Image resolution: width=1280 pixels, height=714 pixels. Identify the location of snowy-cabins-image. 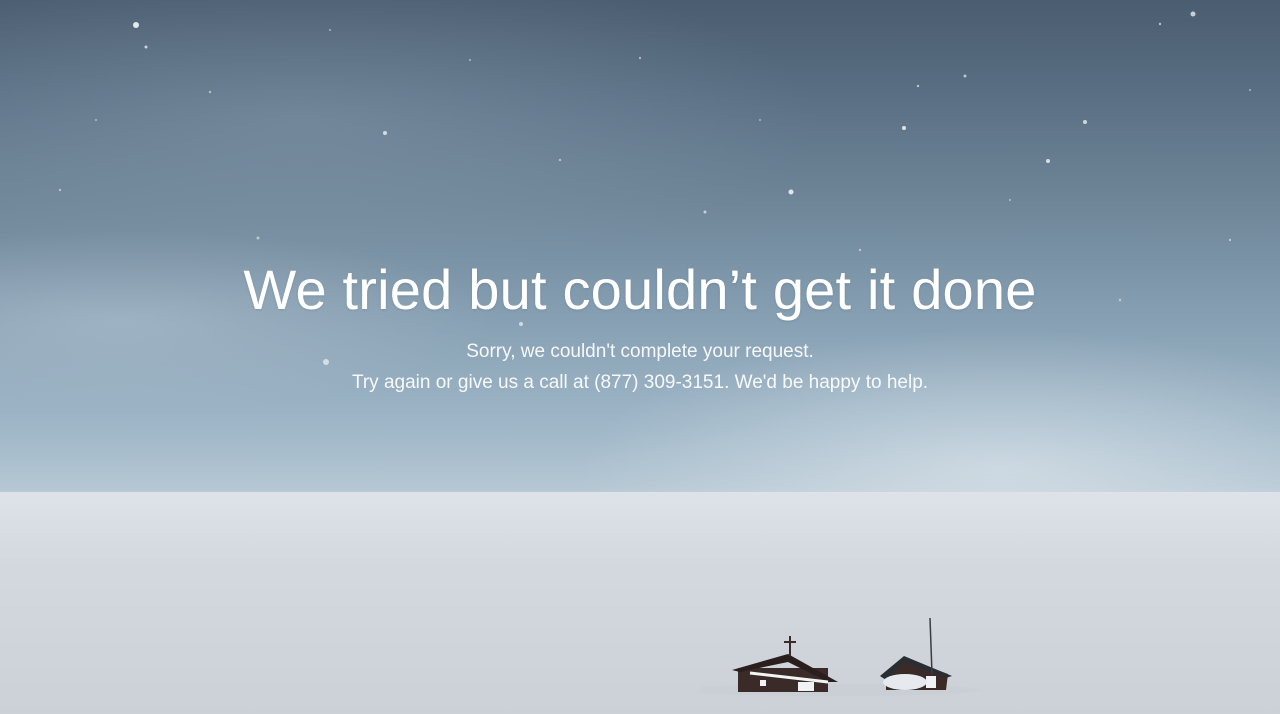
(840, 656).